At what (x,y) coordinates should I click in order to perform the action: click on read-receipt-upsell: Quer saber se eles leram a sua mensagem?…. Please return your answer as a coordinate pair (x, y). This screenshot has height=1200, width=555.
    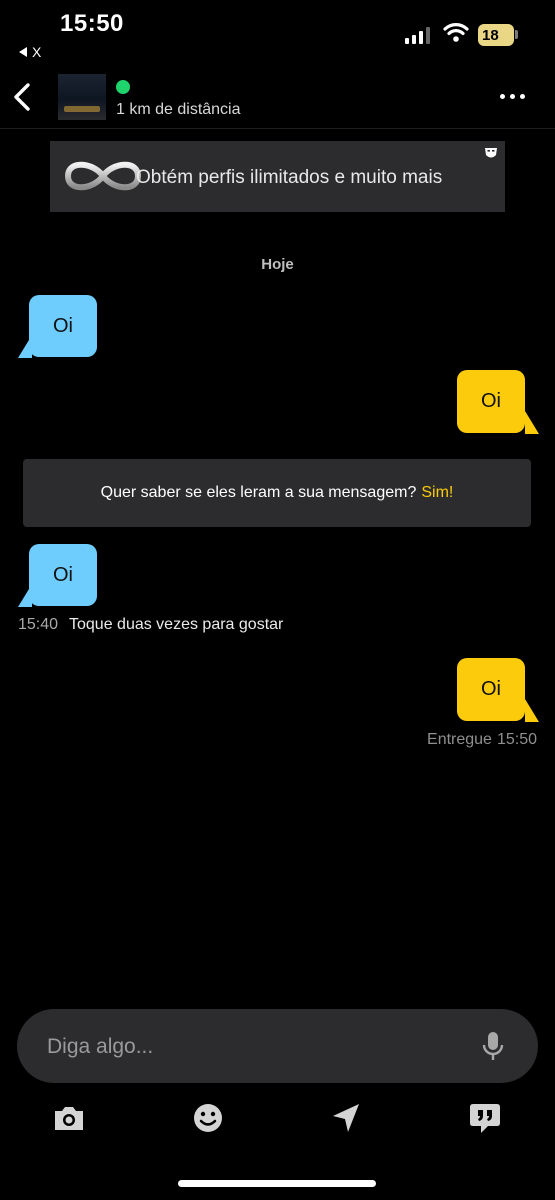
    Looking at the image, I should click on (277, 493).